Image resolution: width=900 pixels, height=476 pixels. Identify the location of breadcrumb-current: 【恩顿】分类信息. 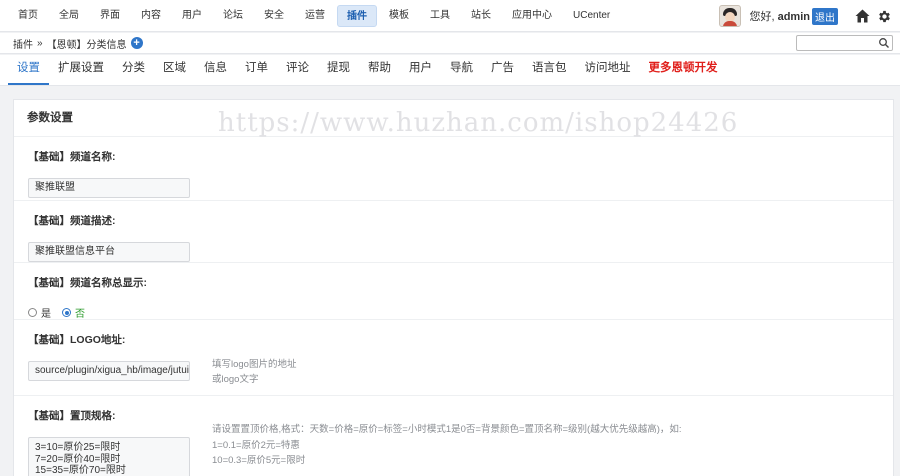
(86, 45).